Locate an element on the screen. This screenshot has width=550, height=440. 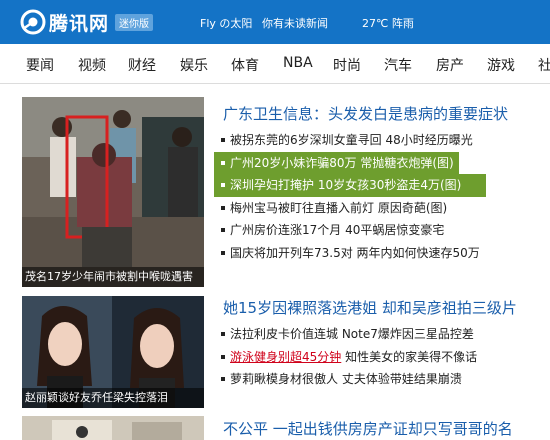
nav-item-games: 游戏 is located at coordinates (501, 65).